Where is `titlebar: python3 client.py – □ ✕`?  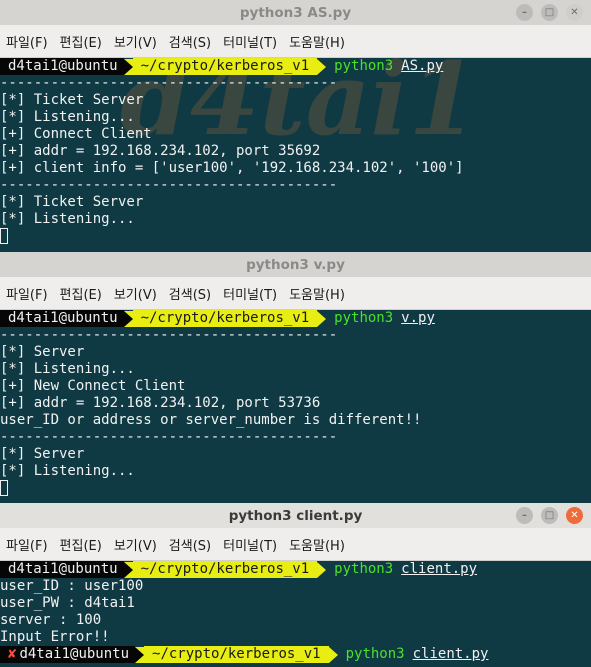 titlebar: python3 client.py – □ ✕ is located at coordinates (295, 515).